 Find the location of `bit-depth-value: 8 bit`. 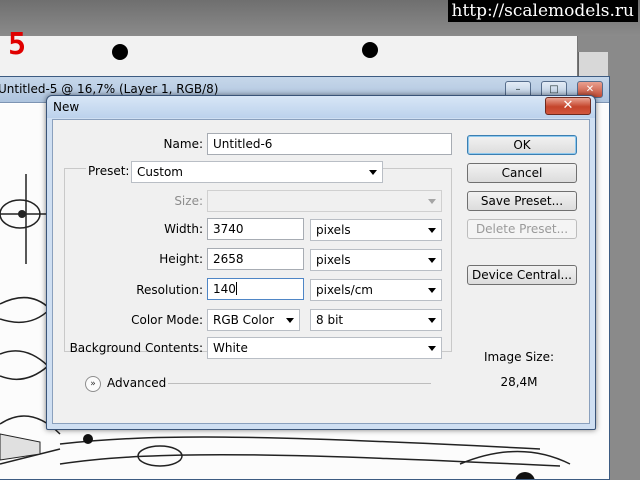

bit-depth-value: 8 bit is located at coordinates (330, 320).